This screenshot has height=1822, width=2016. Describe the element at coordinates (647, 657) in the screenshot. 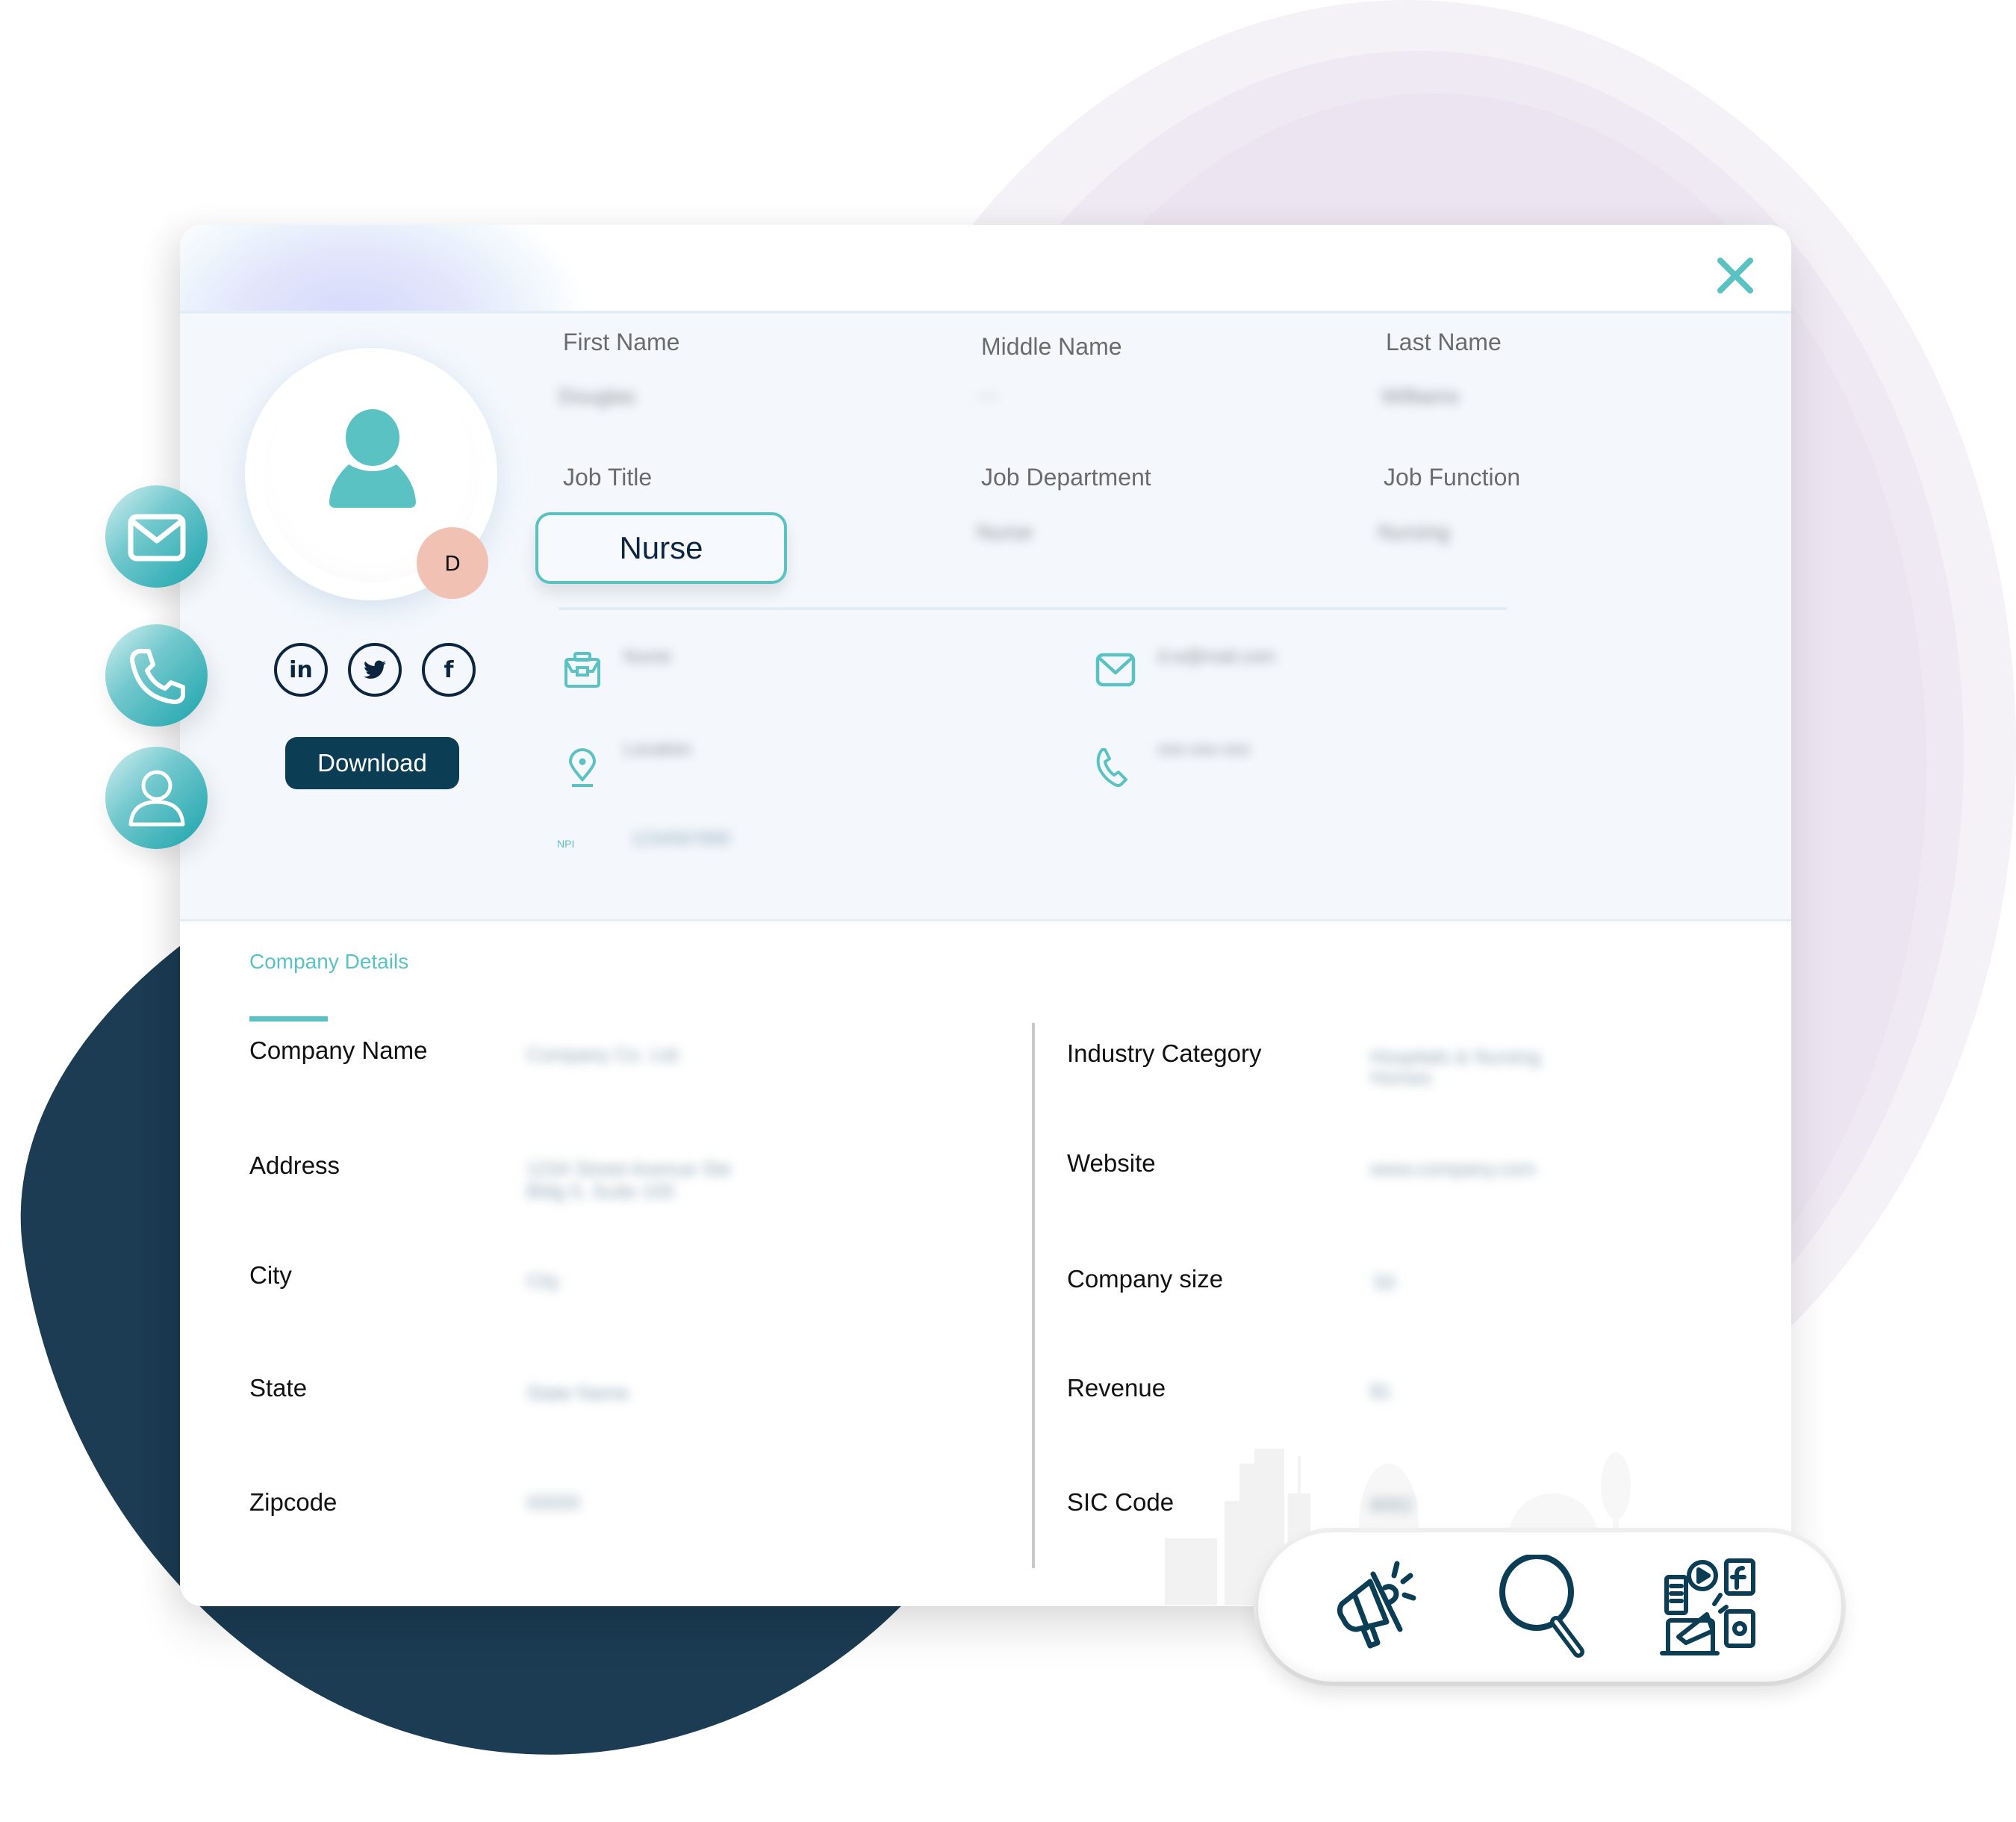

I see `company-short-value: Nurse` at that location.